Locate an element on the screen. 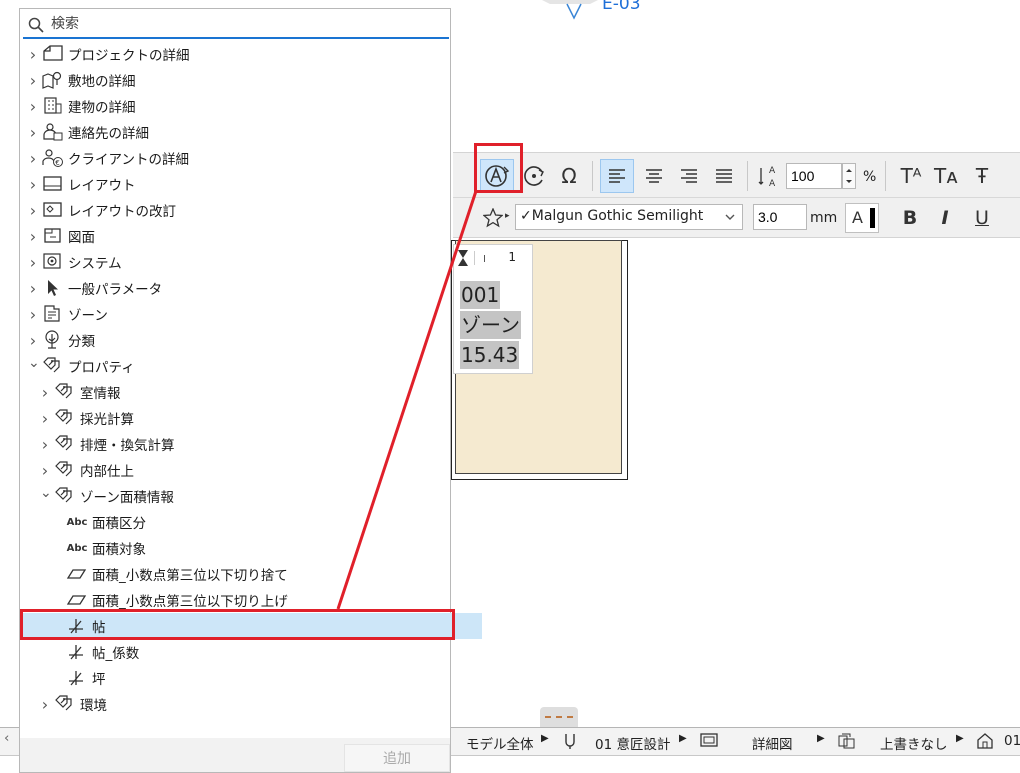 The width and height of the screenshot is (1020, 773). chevron-down-icon is located at coordinates (730, 217).